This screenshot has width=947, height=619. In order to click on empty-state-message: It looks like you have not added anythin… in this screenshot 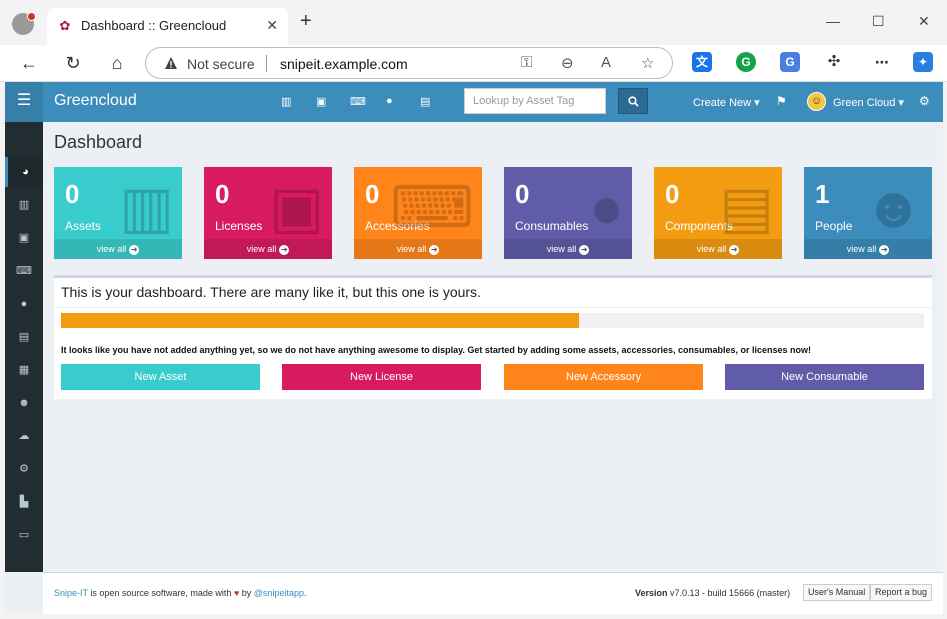, I will do `click(436, 350)`.